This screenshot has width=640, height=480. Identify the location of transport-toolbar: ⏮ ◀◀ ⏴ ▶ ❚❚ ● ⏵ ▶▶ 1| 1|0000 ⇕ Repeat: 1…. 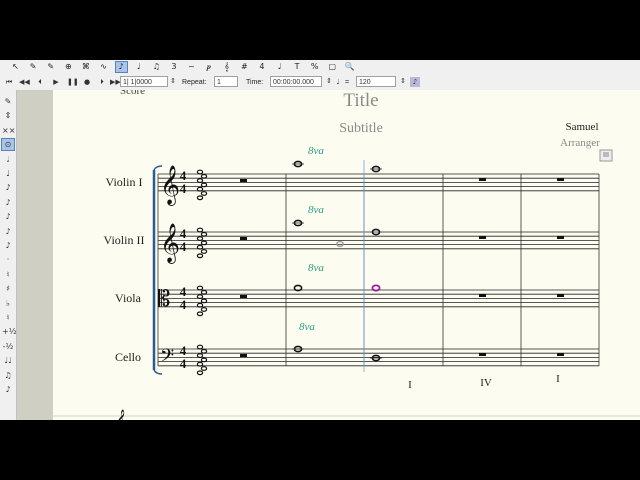
(320, 82).